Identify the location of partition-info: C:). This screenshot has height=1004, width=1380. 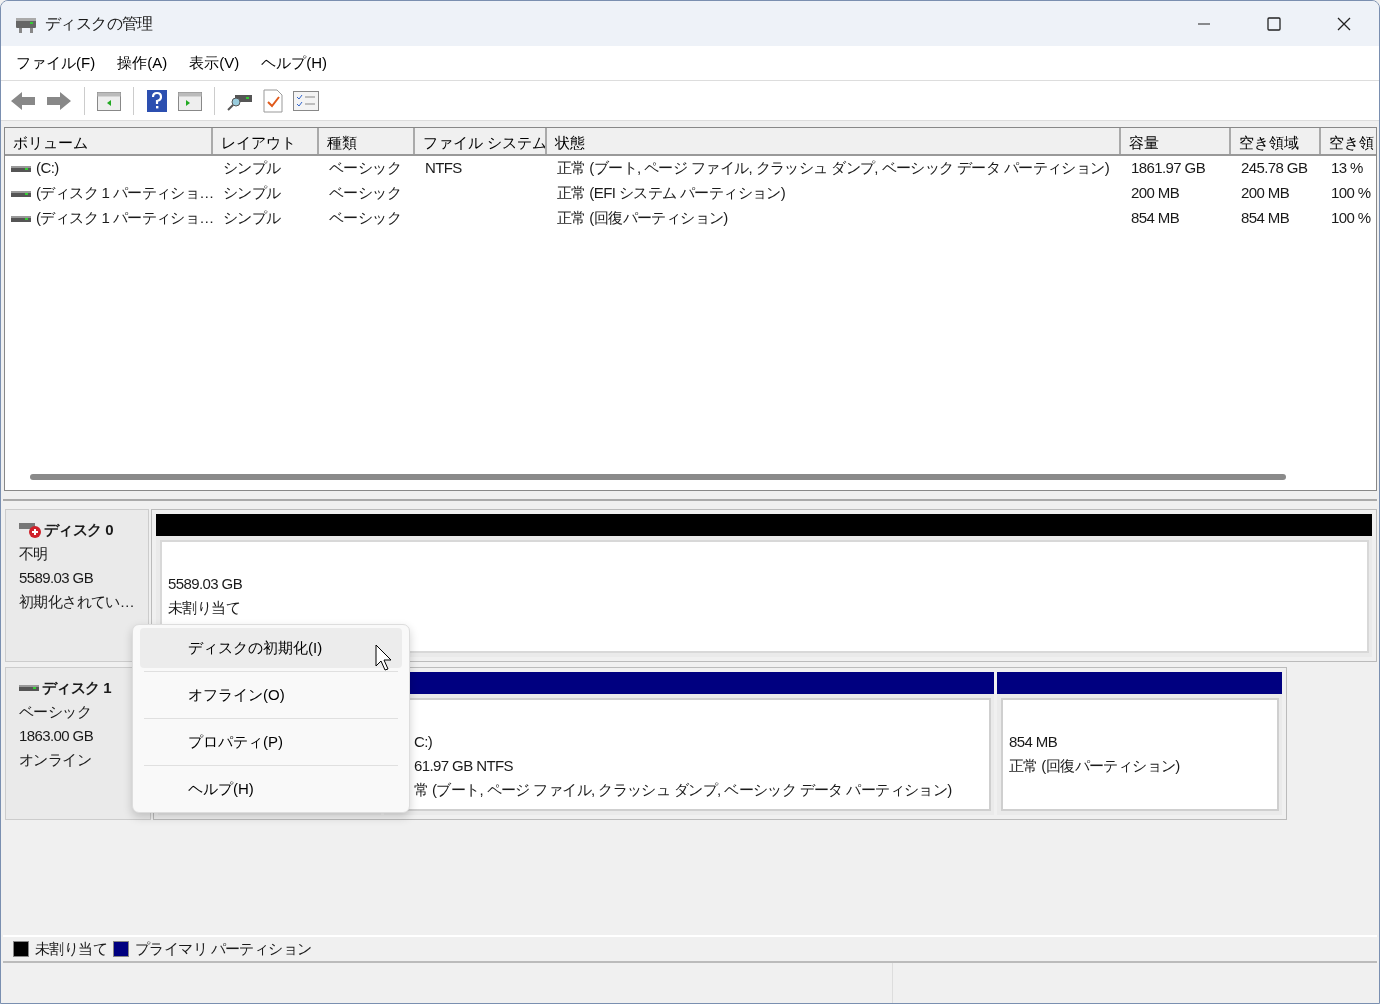
(423, 741).